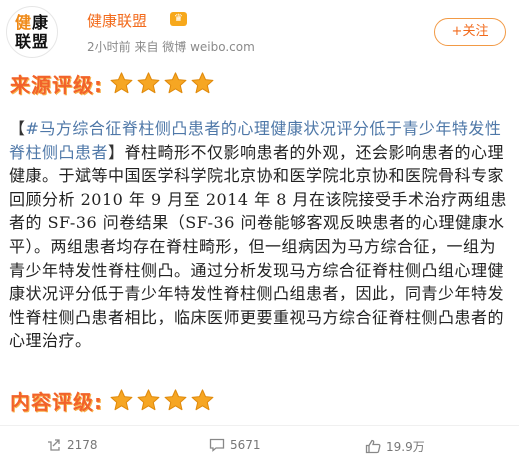 The width and height of the screenshot is (519, 472). What do you see at coordinates (40, 22) in the screenshot?
I see `avatar-char: 康` at bounding box center [40, 22].